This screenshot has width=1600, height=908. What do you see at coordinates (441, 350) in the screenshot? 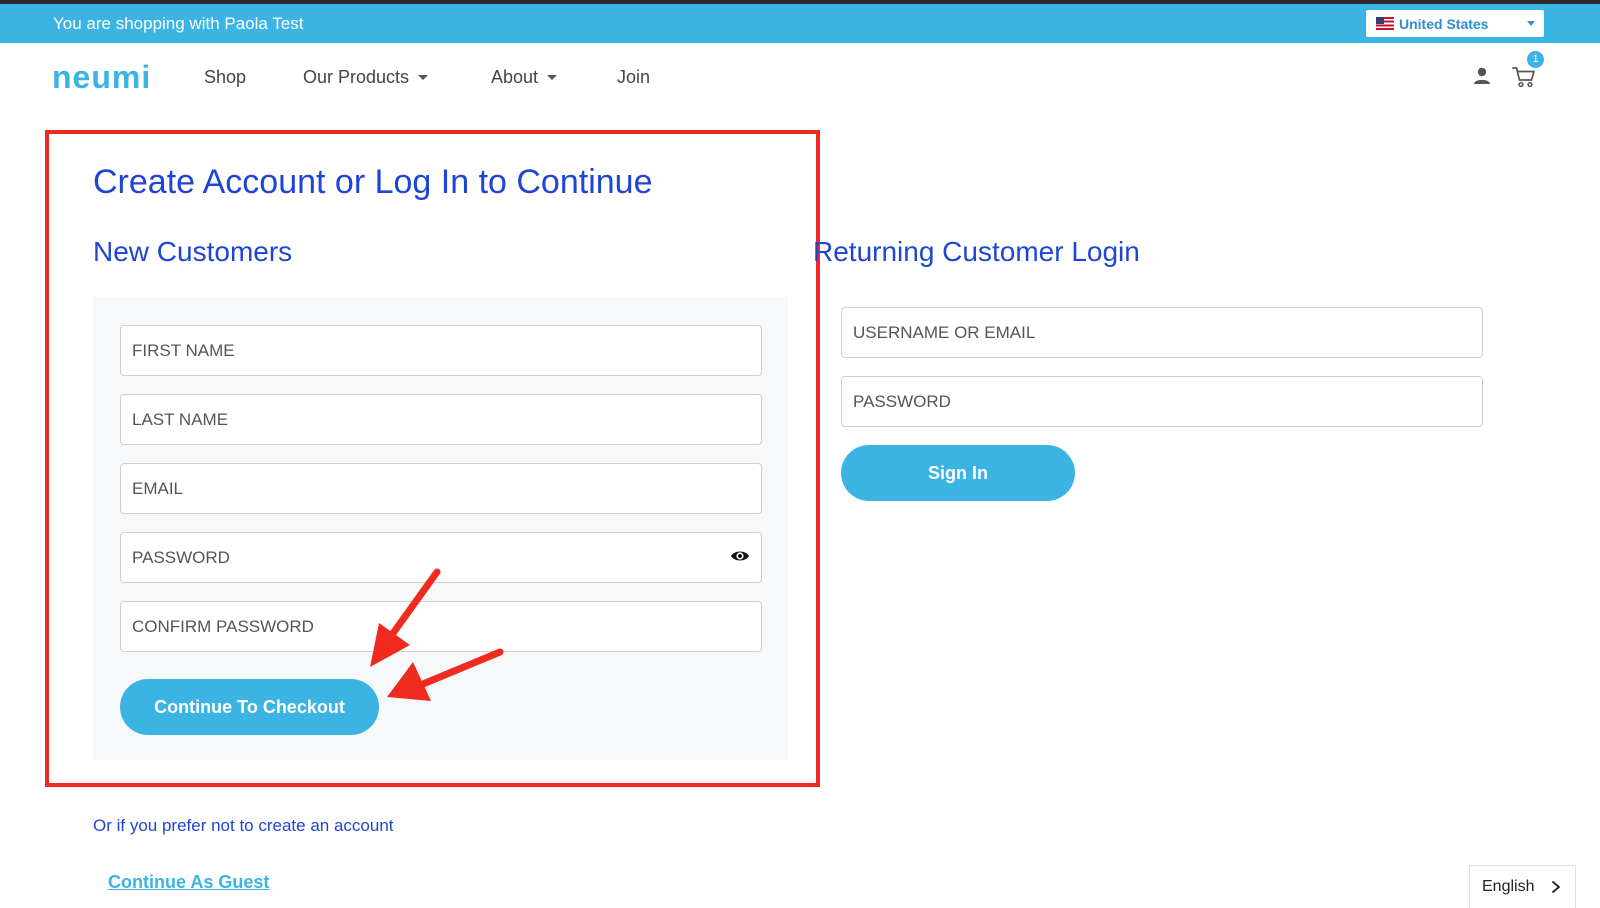
I see `first-name-input` at bounding box center [441, 350].